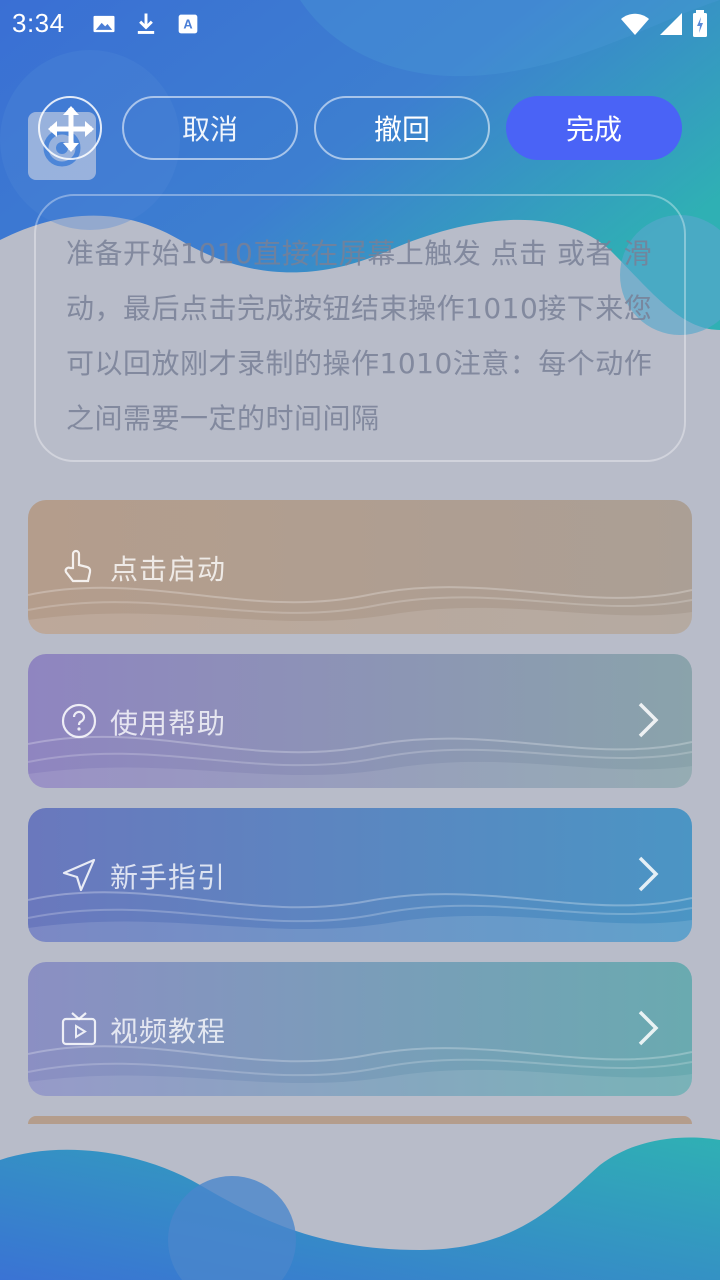  What do you see at coordinates (71, 129) in the screenshot?
I see `move-icon` at bounding box center [71, 129].